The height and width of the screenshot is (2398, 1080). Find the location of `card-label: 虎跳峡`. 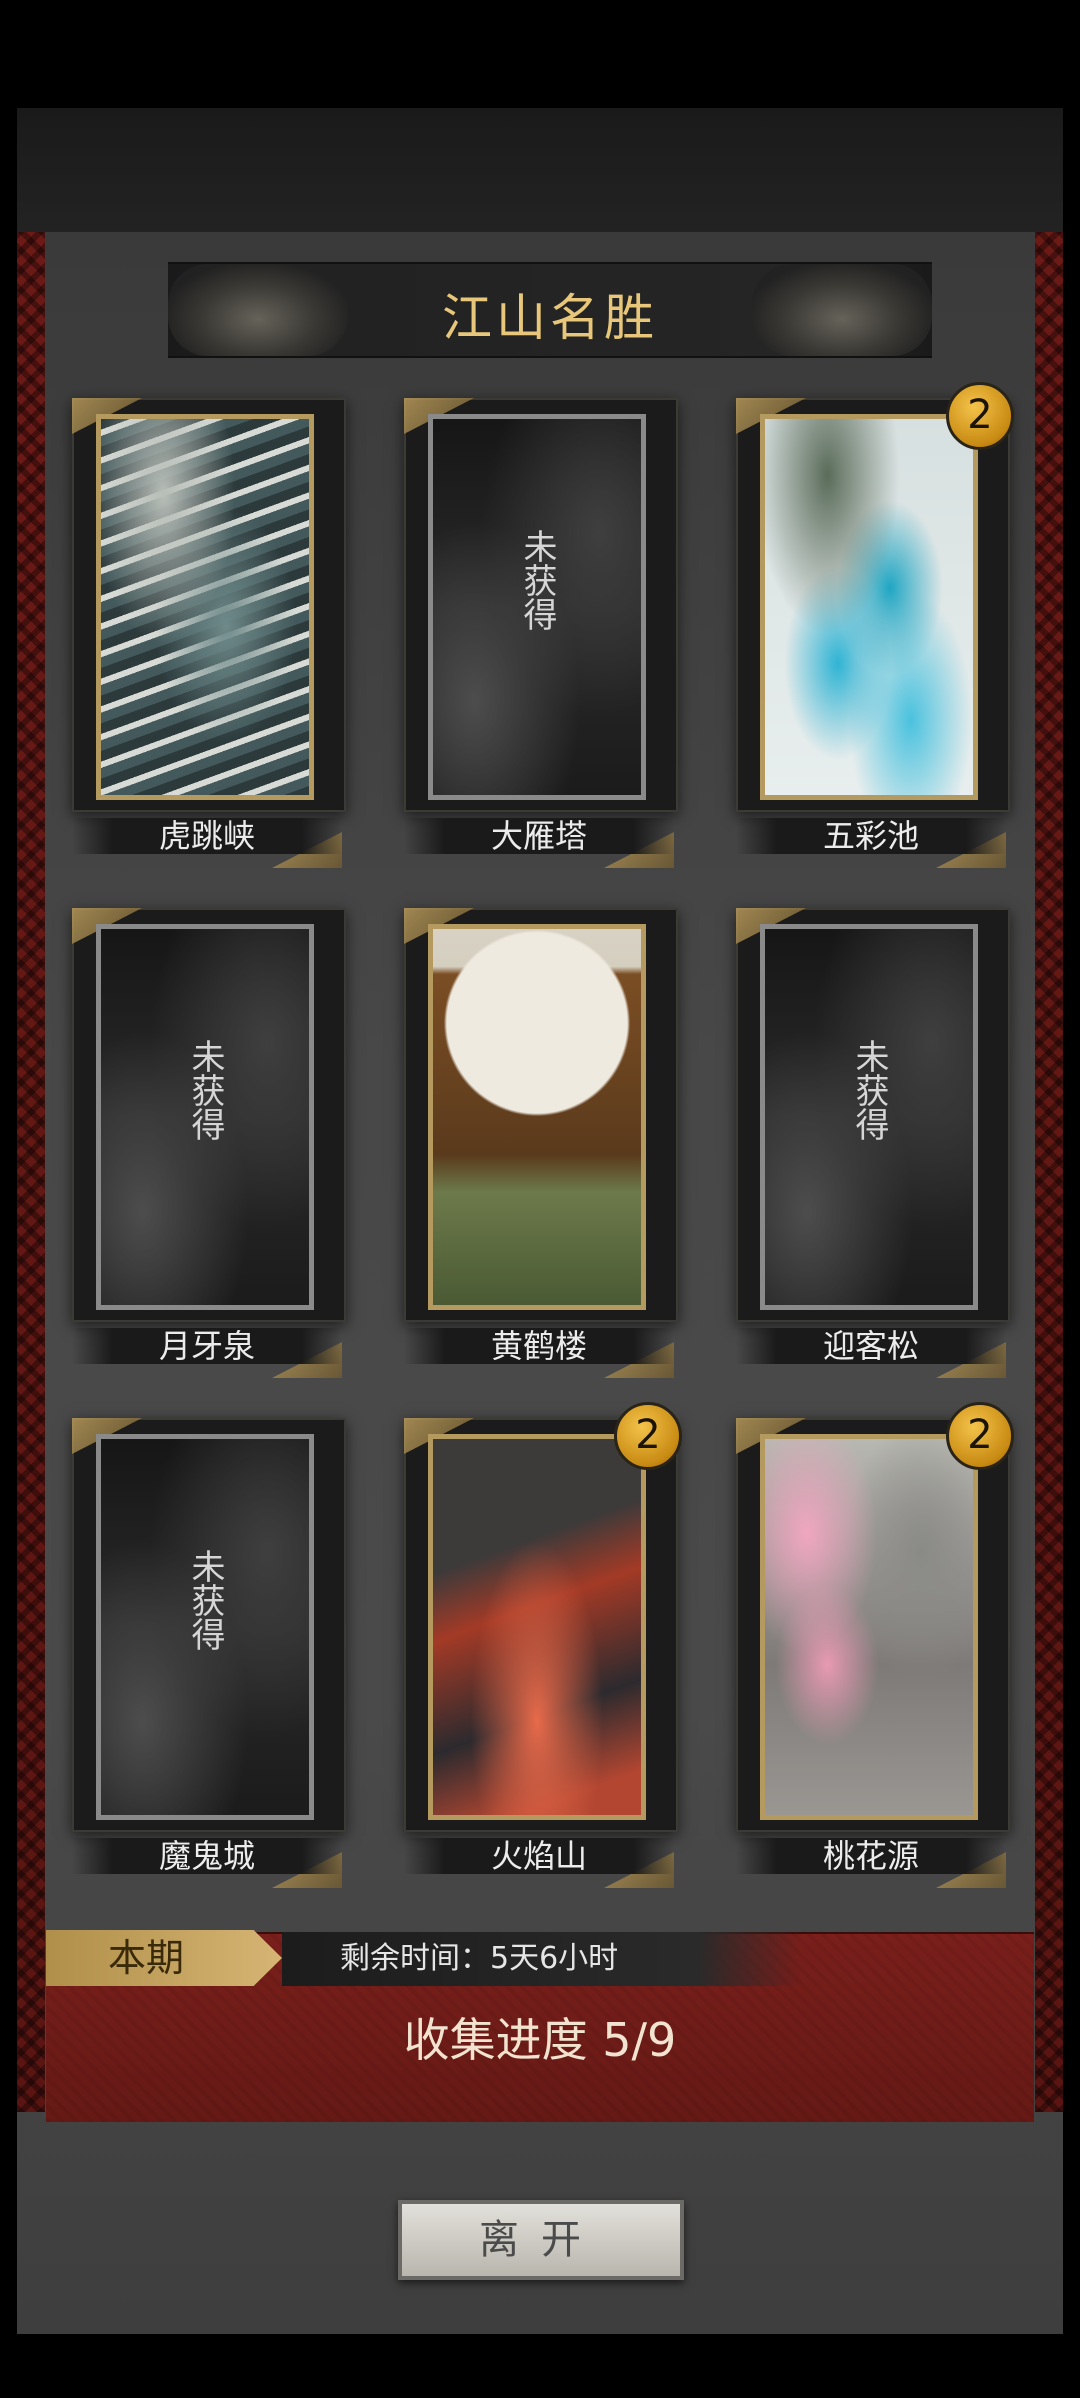

card-label: 虎跳峡 is located at coordinates (207, 836).